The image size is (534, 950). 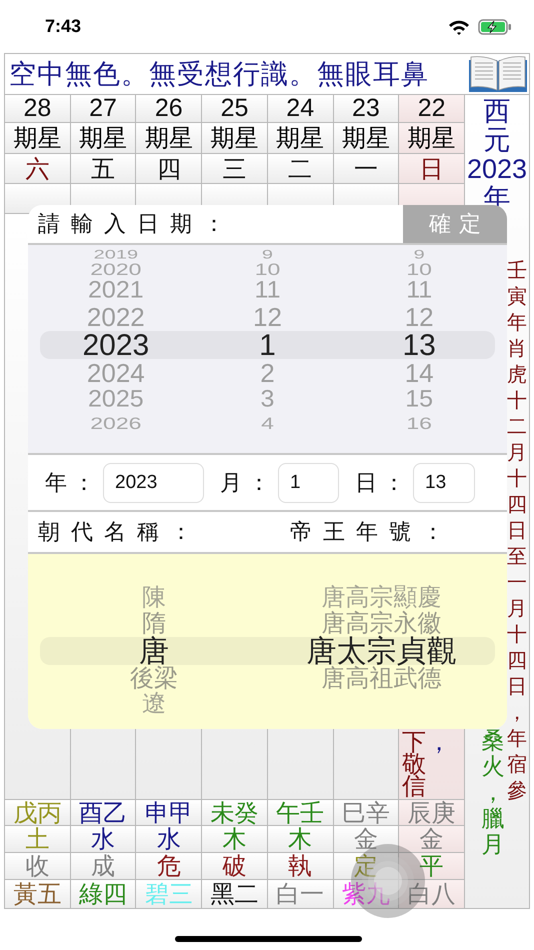 I want to click on picker-option: 2024, so click(x=115, y=373).